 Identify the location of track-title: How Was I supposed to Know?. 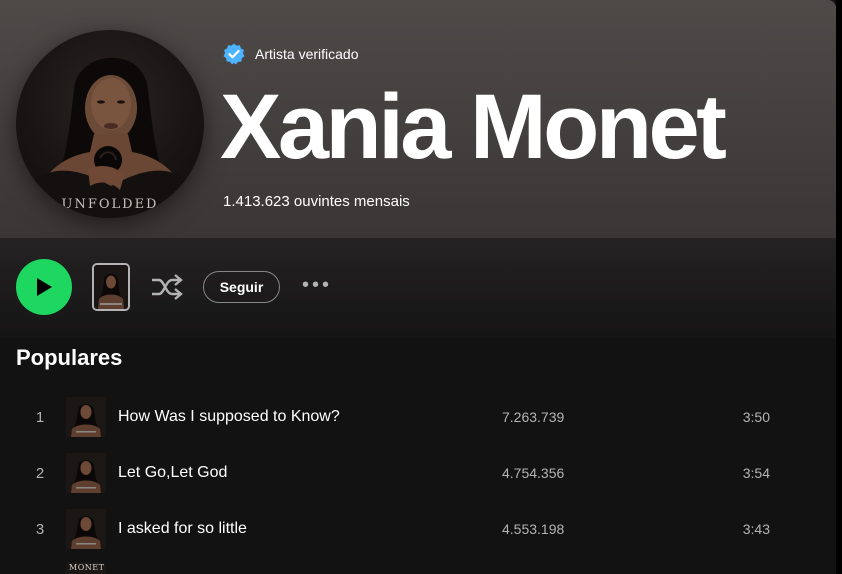
(229, 417).